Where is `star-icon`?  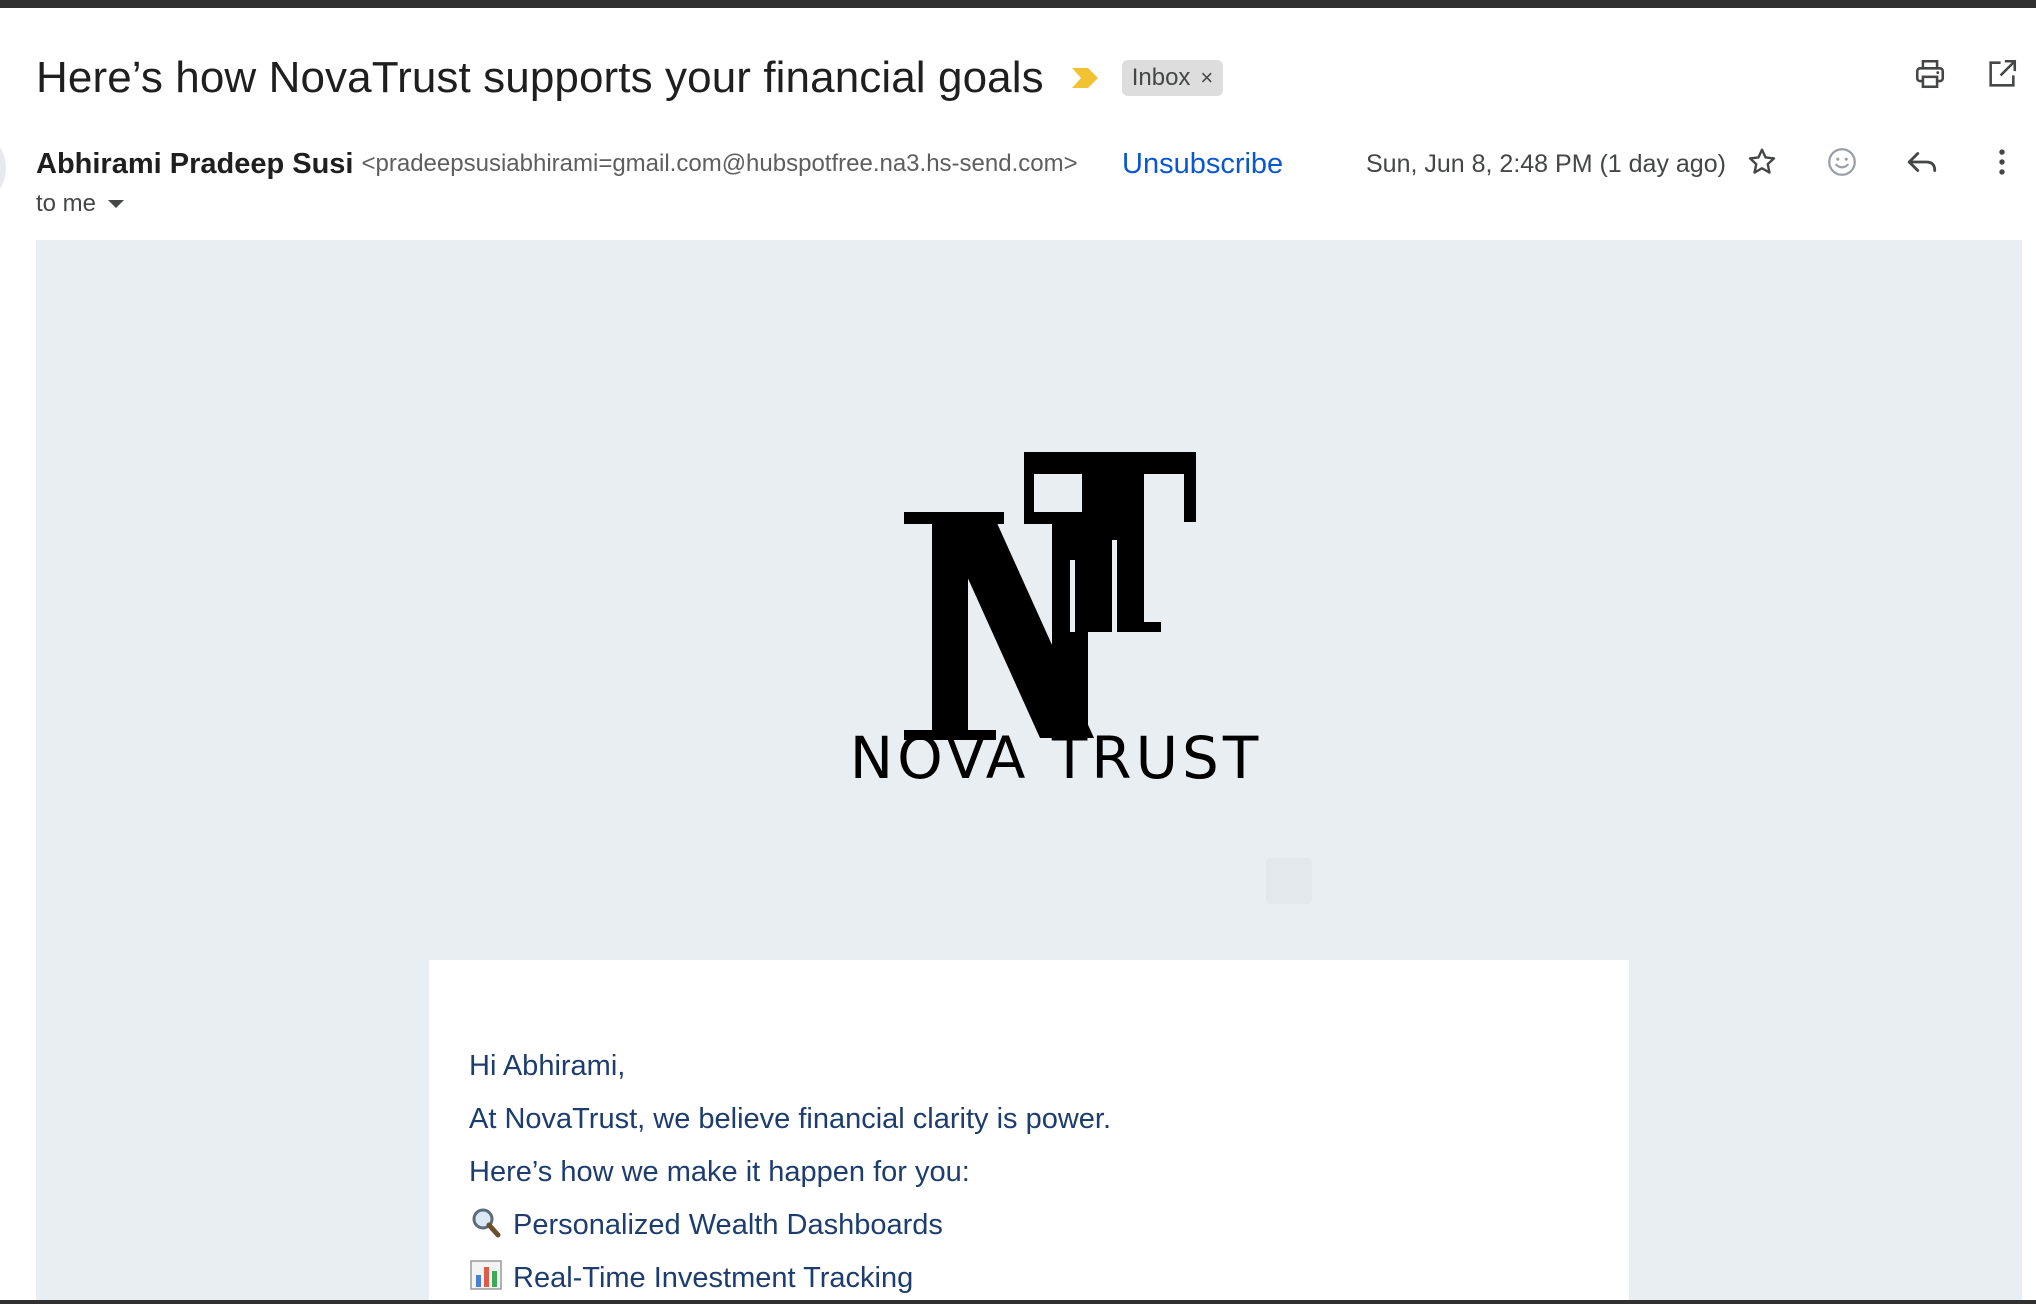 star-icon is located at coordinates (1762, 164).